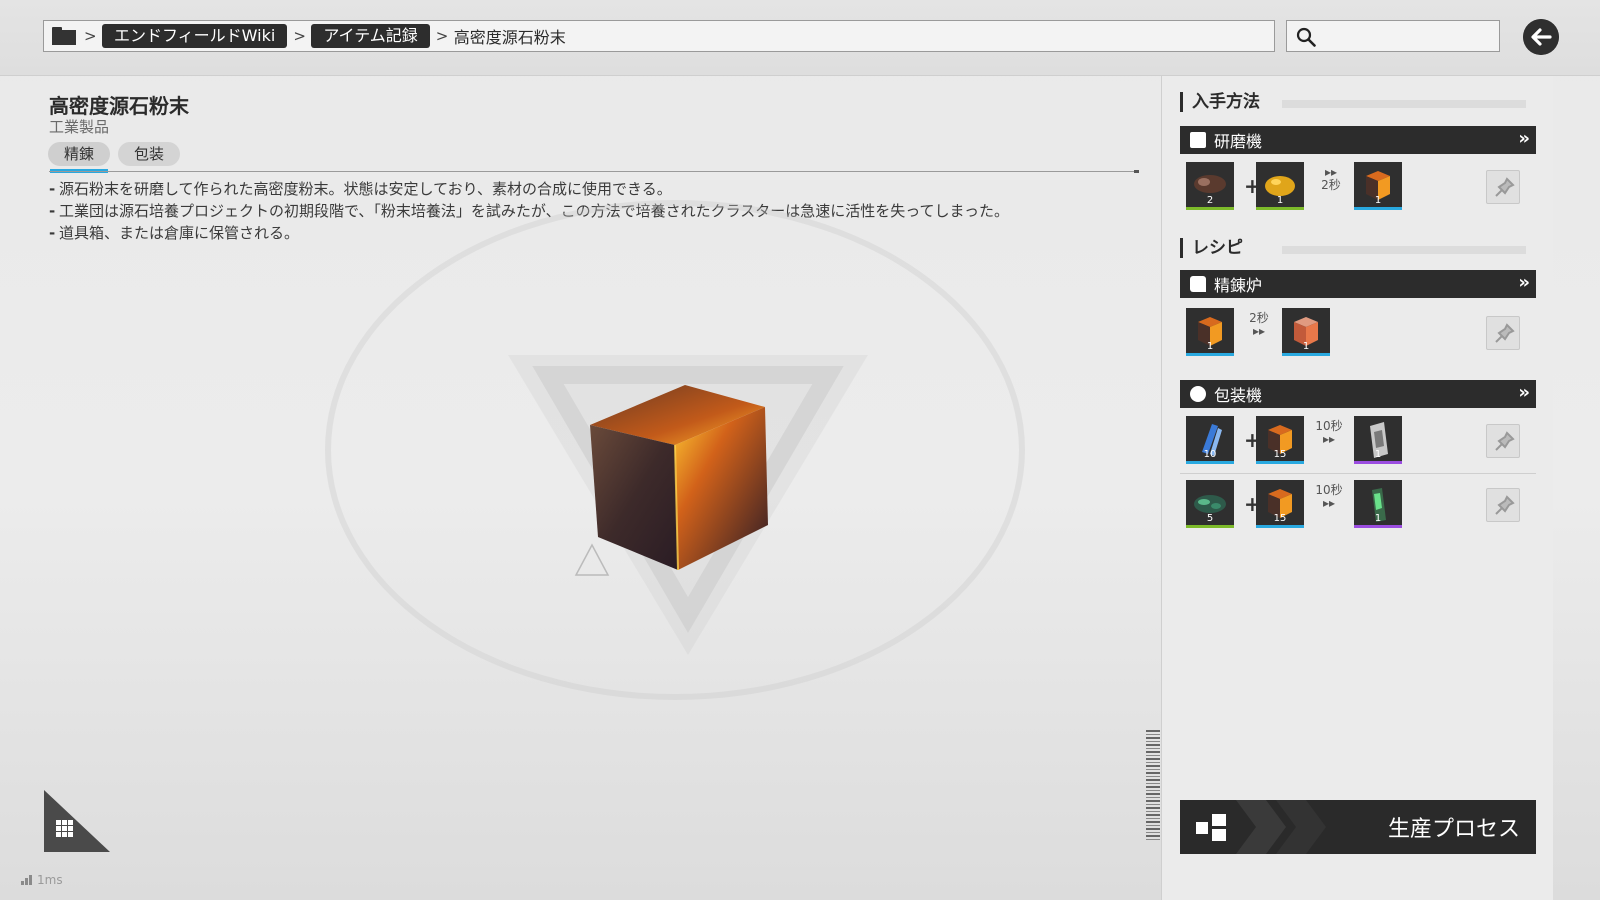 The height and width of the screenshot is (900, 1600). Describe the element at coordinates (1210, 186) in the screenshot. I see `input-slot: 2` at that location.